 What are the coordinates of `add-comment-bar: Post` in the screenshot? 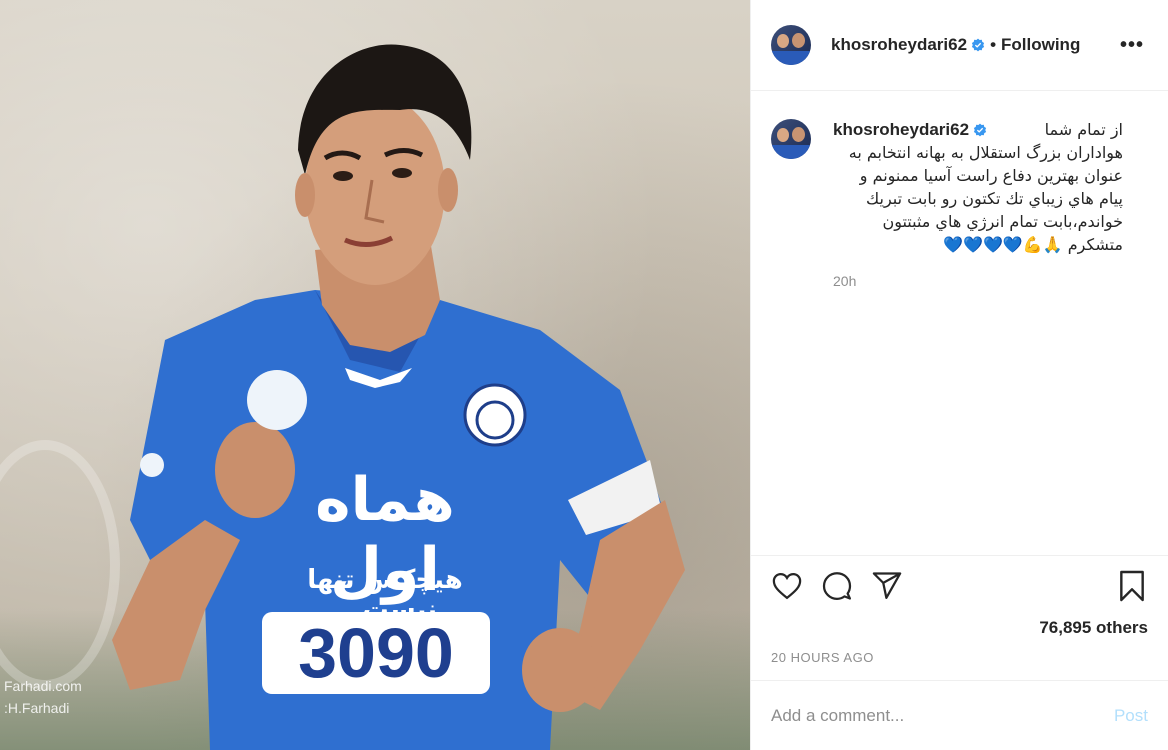 It's located at (959, 715).